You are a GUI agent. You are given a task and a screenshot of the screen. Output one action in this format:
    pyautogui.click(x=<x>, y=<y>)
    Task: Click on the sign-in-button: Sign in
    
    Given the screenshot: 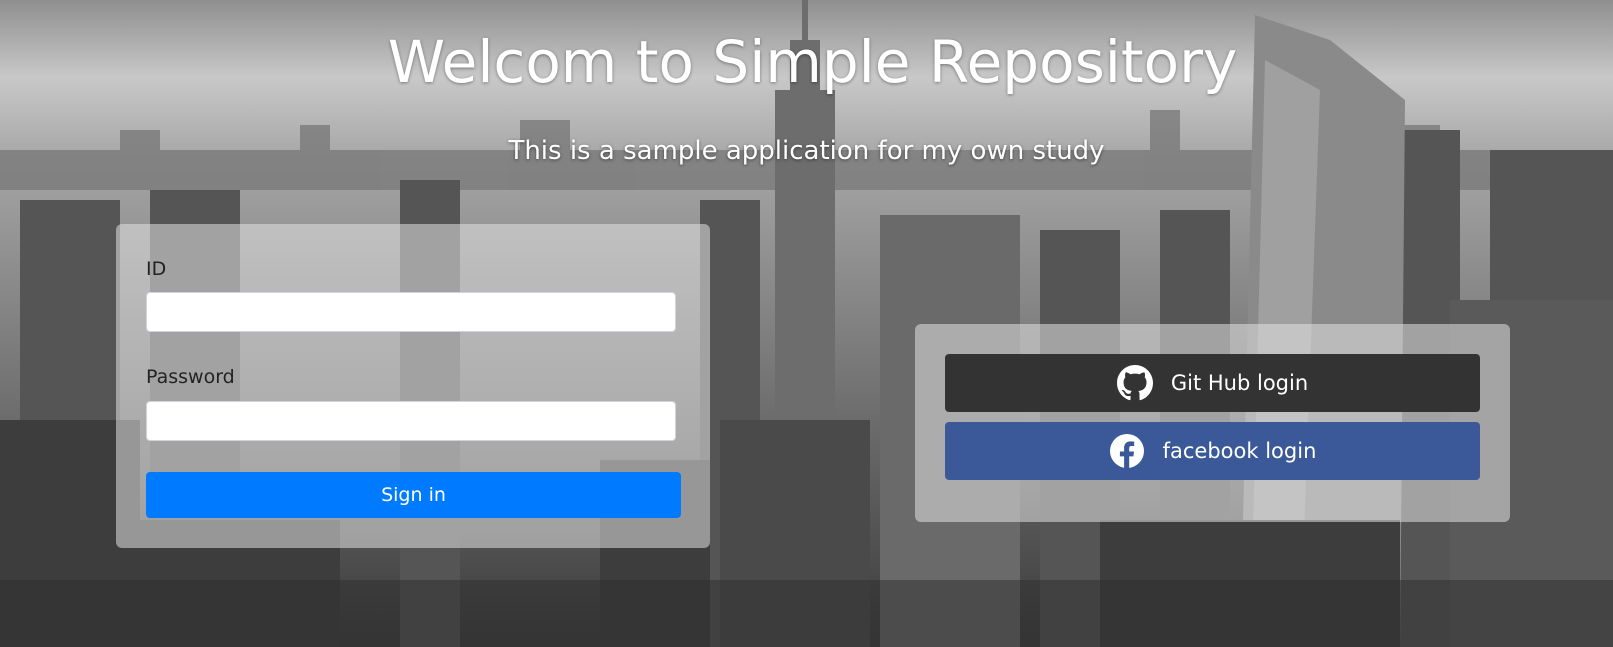 What is the action you would take?
    pyautogui.click(x=413, y=495)
    